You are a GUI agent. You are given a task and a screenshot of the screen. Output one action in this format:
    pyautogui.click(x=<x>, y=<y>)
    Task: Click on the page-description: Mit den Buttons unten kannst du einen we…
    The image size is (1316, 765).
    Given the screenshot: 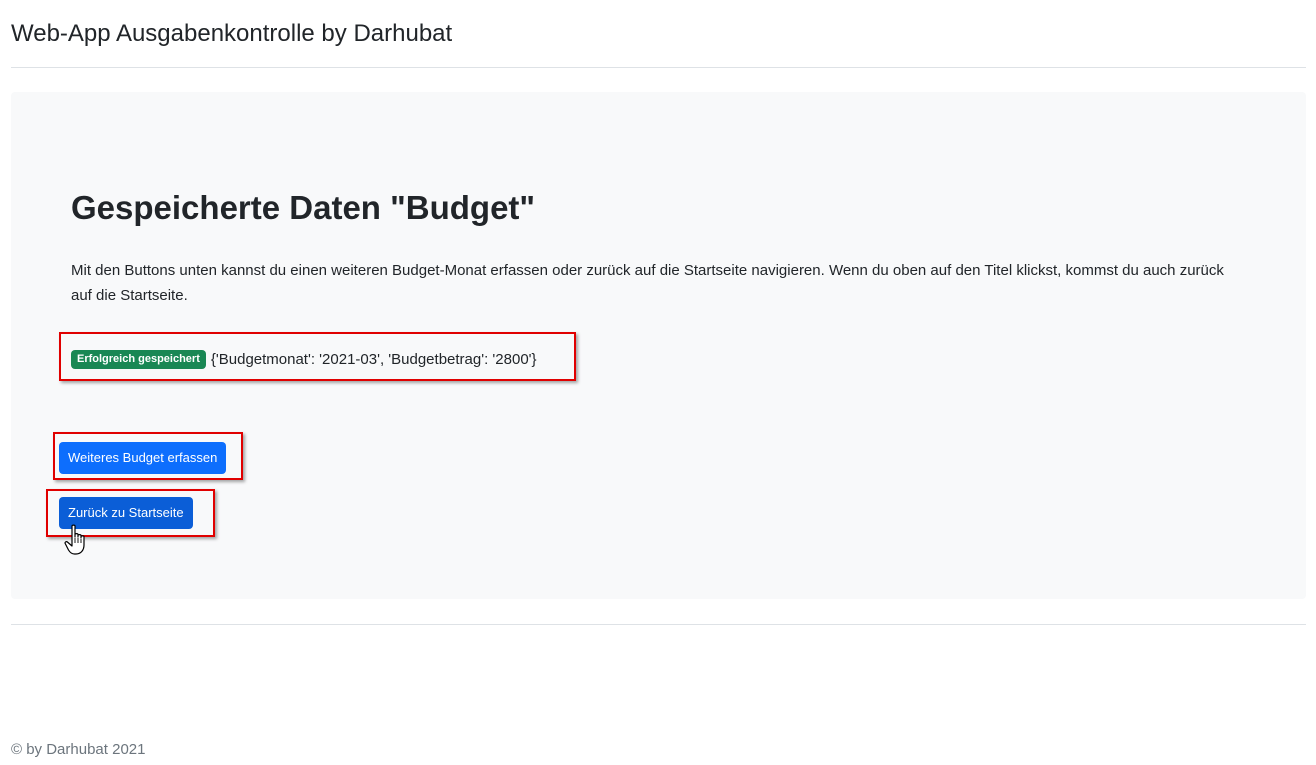 What is the action you would take?
    pyautogui.click(x=647, y=283)
    